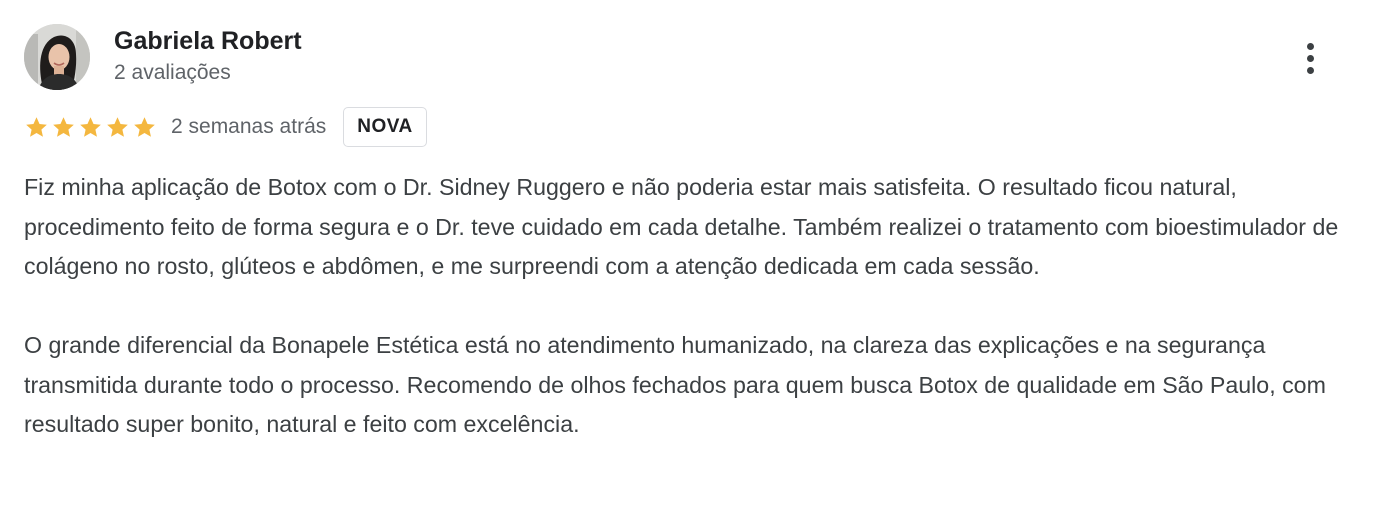  Describe the element at coordinates (1310, 46) in the screenshot. I see `more-vert-icon` at that location.